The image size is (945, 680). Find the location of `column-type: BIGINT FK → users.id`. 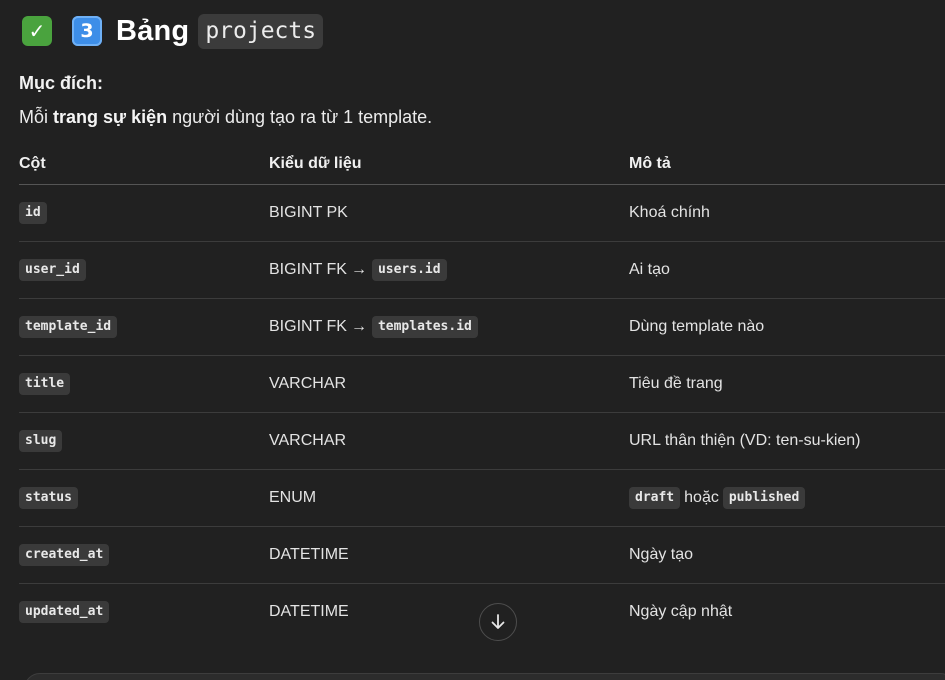

column-type: BIGINT FK → users.id is located at coordinates (449, 270).